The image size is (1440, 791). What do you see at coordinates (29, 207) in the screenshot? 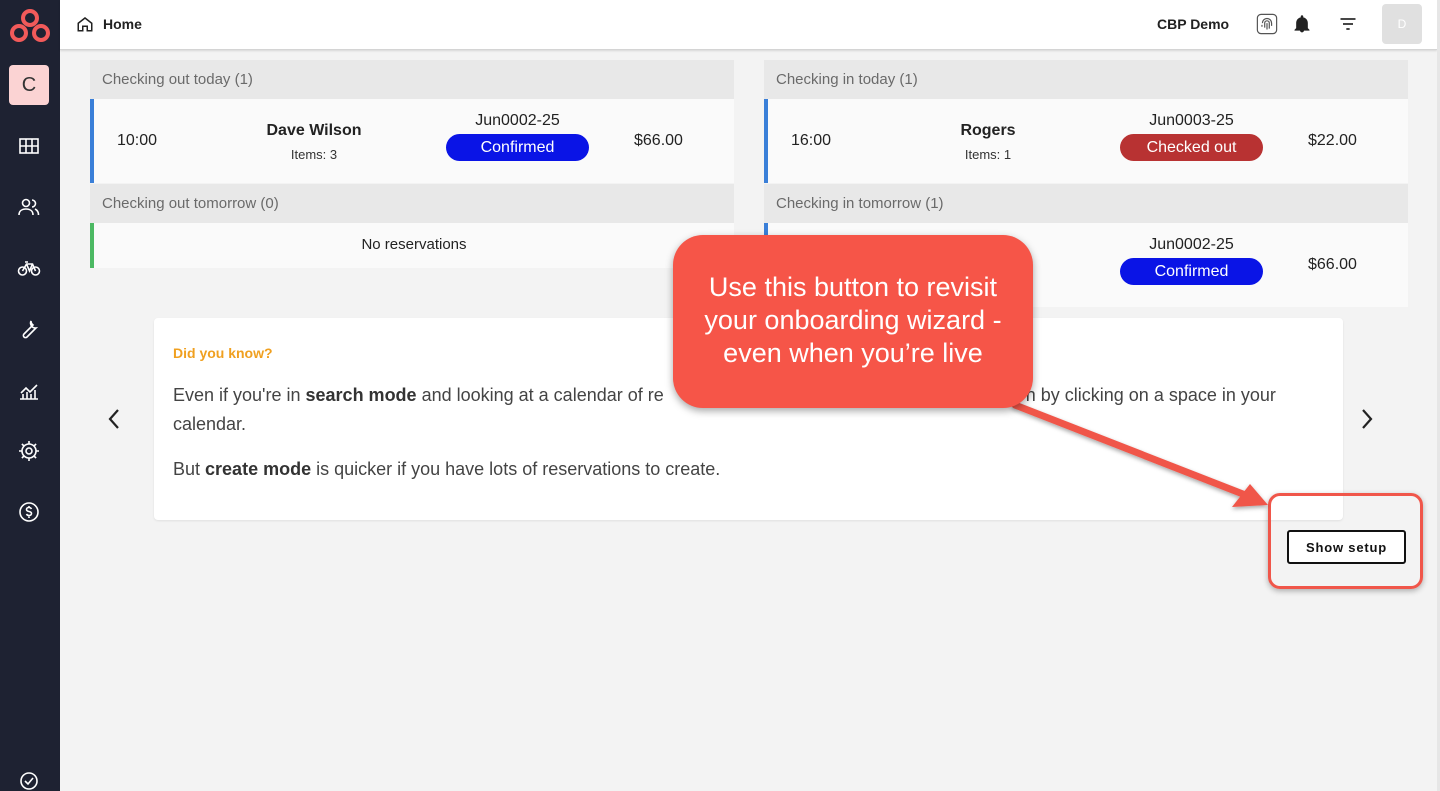
I see `users-icon` at bounding box center [29, 207].